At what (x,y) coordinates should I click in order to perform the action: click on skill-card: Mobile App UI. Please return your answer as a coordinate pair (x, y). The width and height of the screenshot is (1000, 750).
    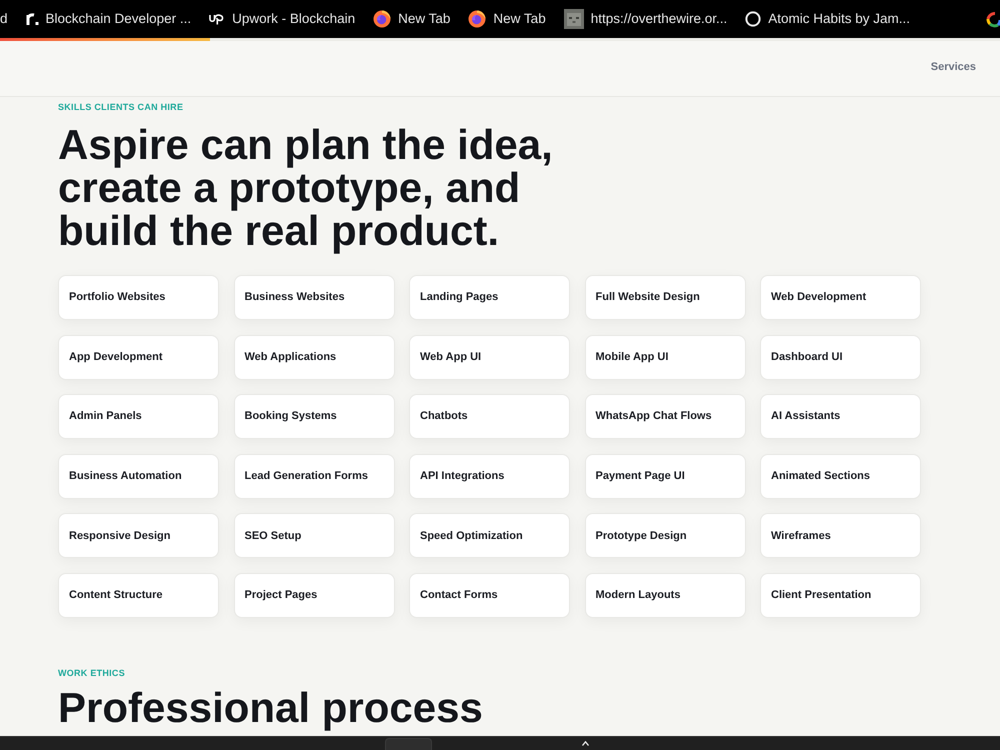
    Looking at the image, I should click on (665, 357).